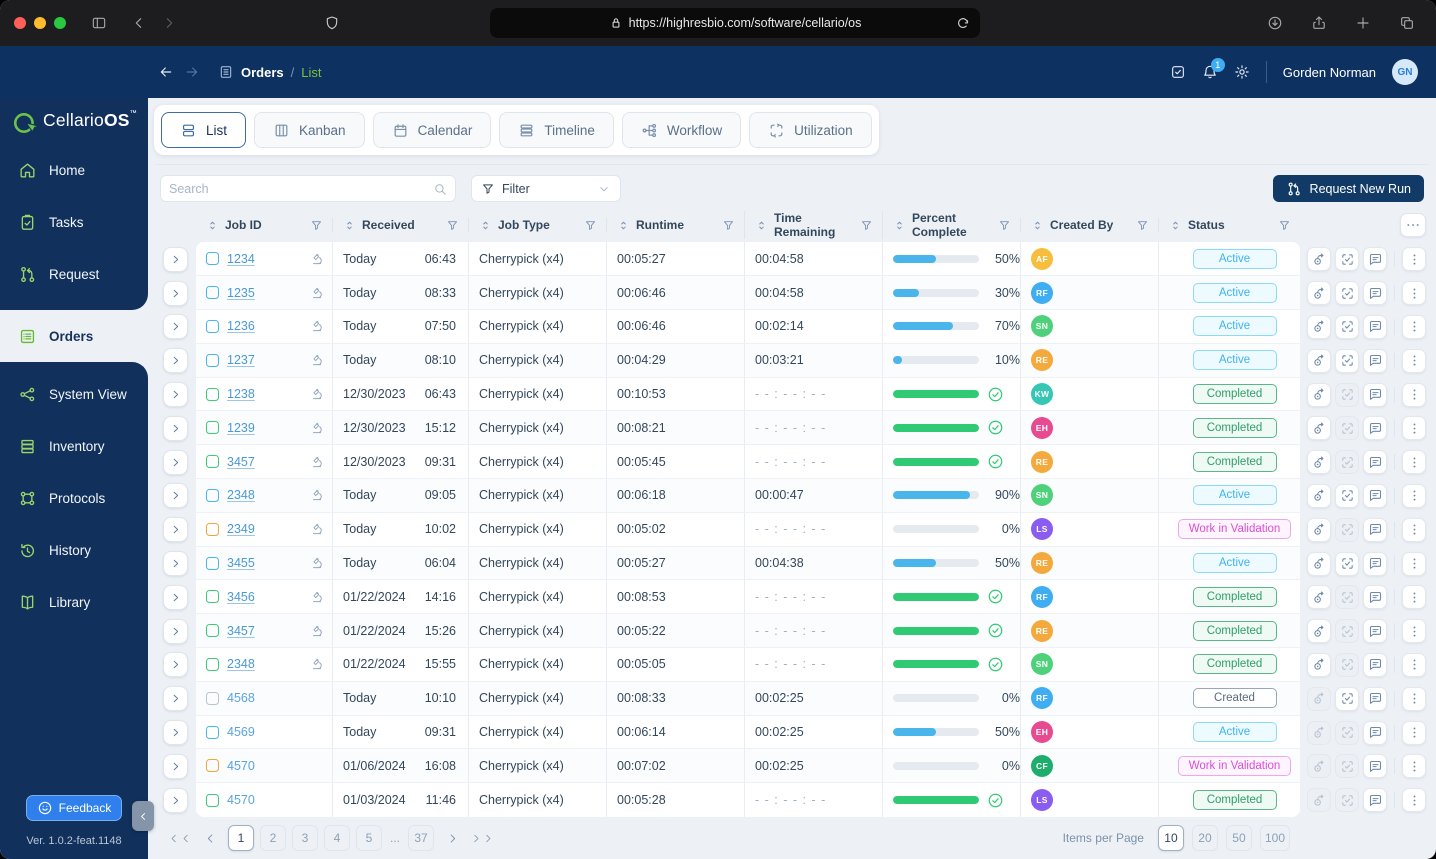 The width and height of the screenshot is (1436, 859). Describe the element at coordinates (309, 130) in the screenshot. I see `tab-kanban: Kanban` at that location.